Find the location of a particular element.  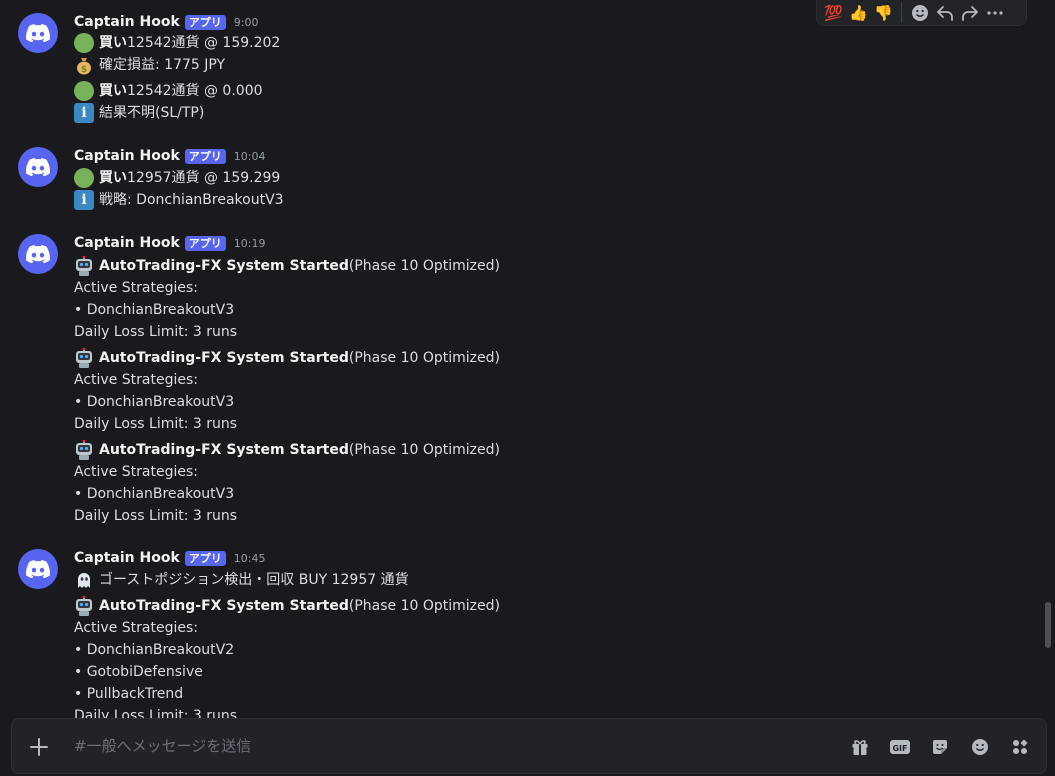

ghost-icon is located at coordinates (84, 580).